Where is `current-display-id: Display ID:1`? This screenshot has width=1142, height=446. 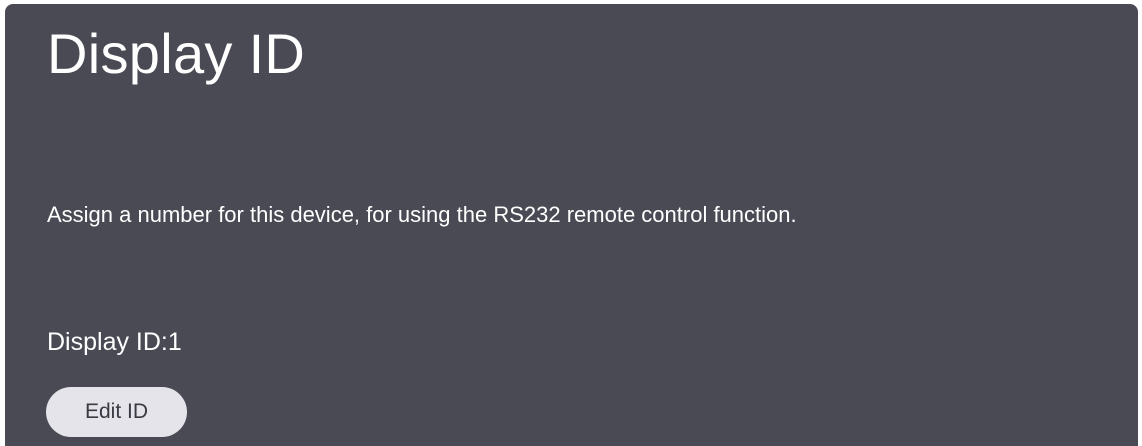 current-display-id: Display ID:1 is located at coordinates (114, 342).